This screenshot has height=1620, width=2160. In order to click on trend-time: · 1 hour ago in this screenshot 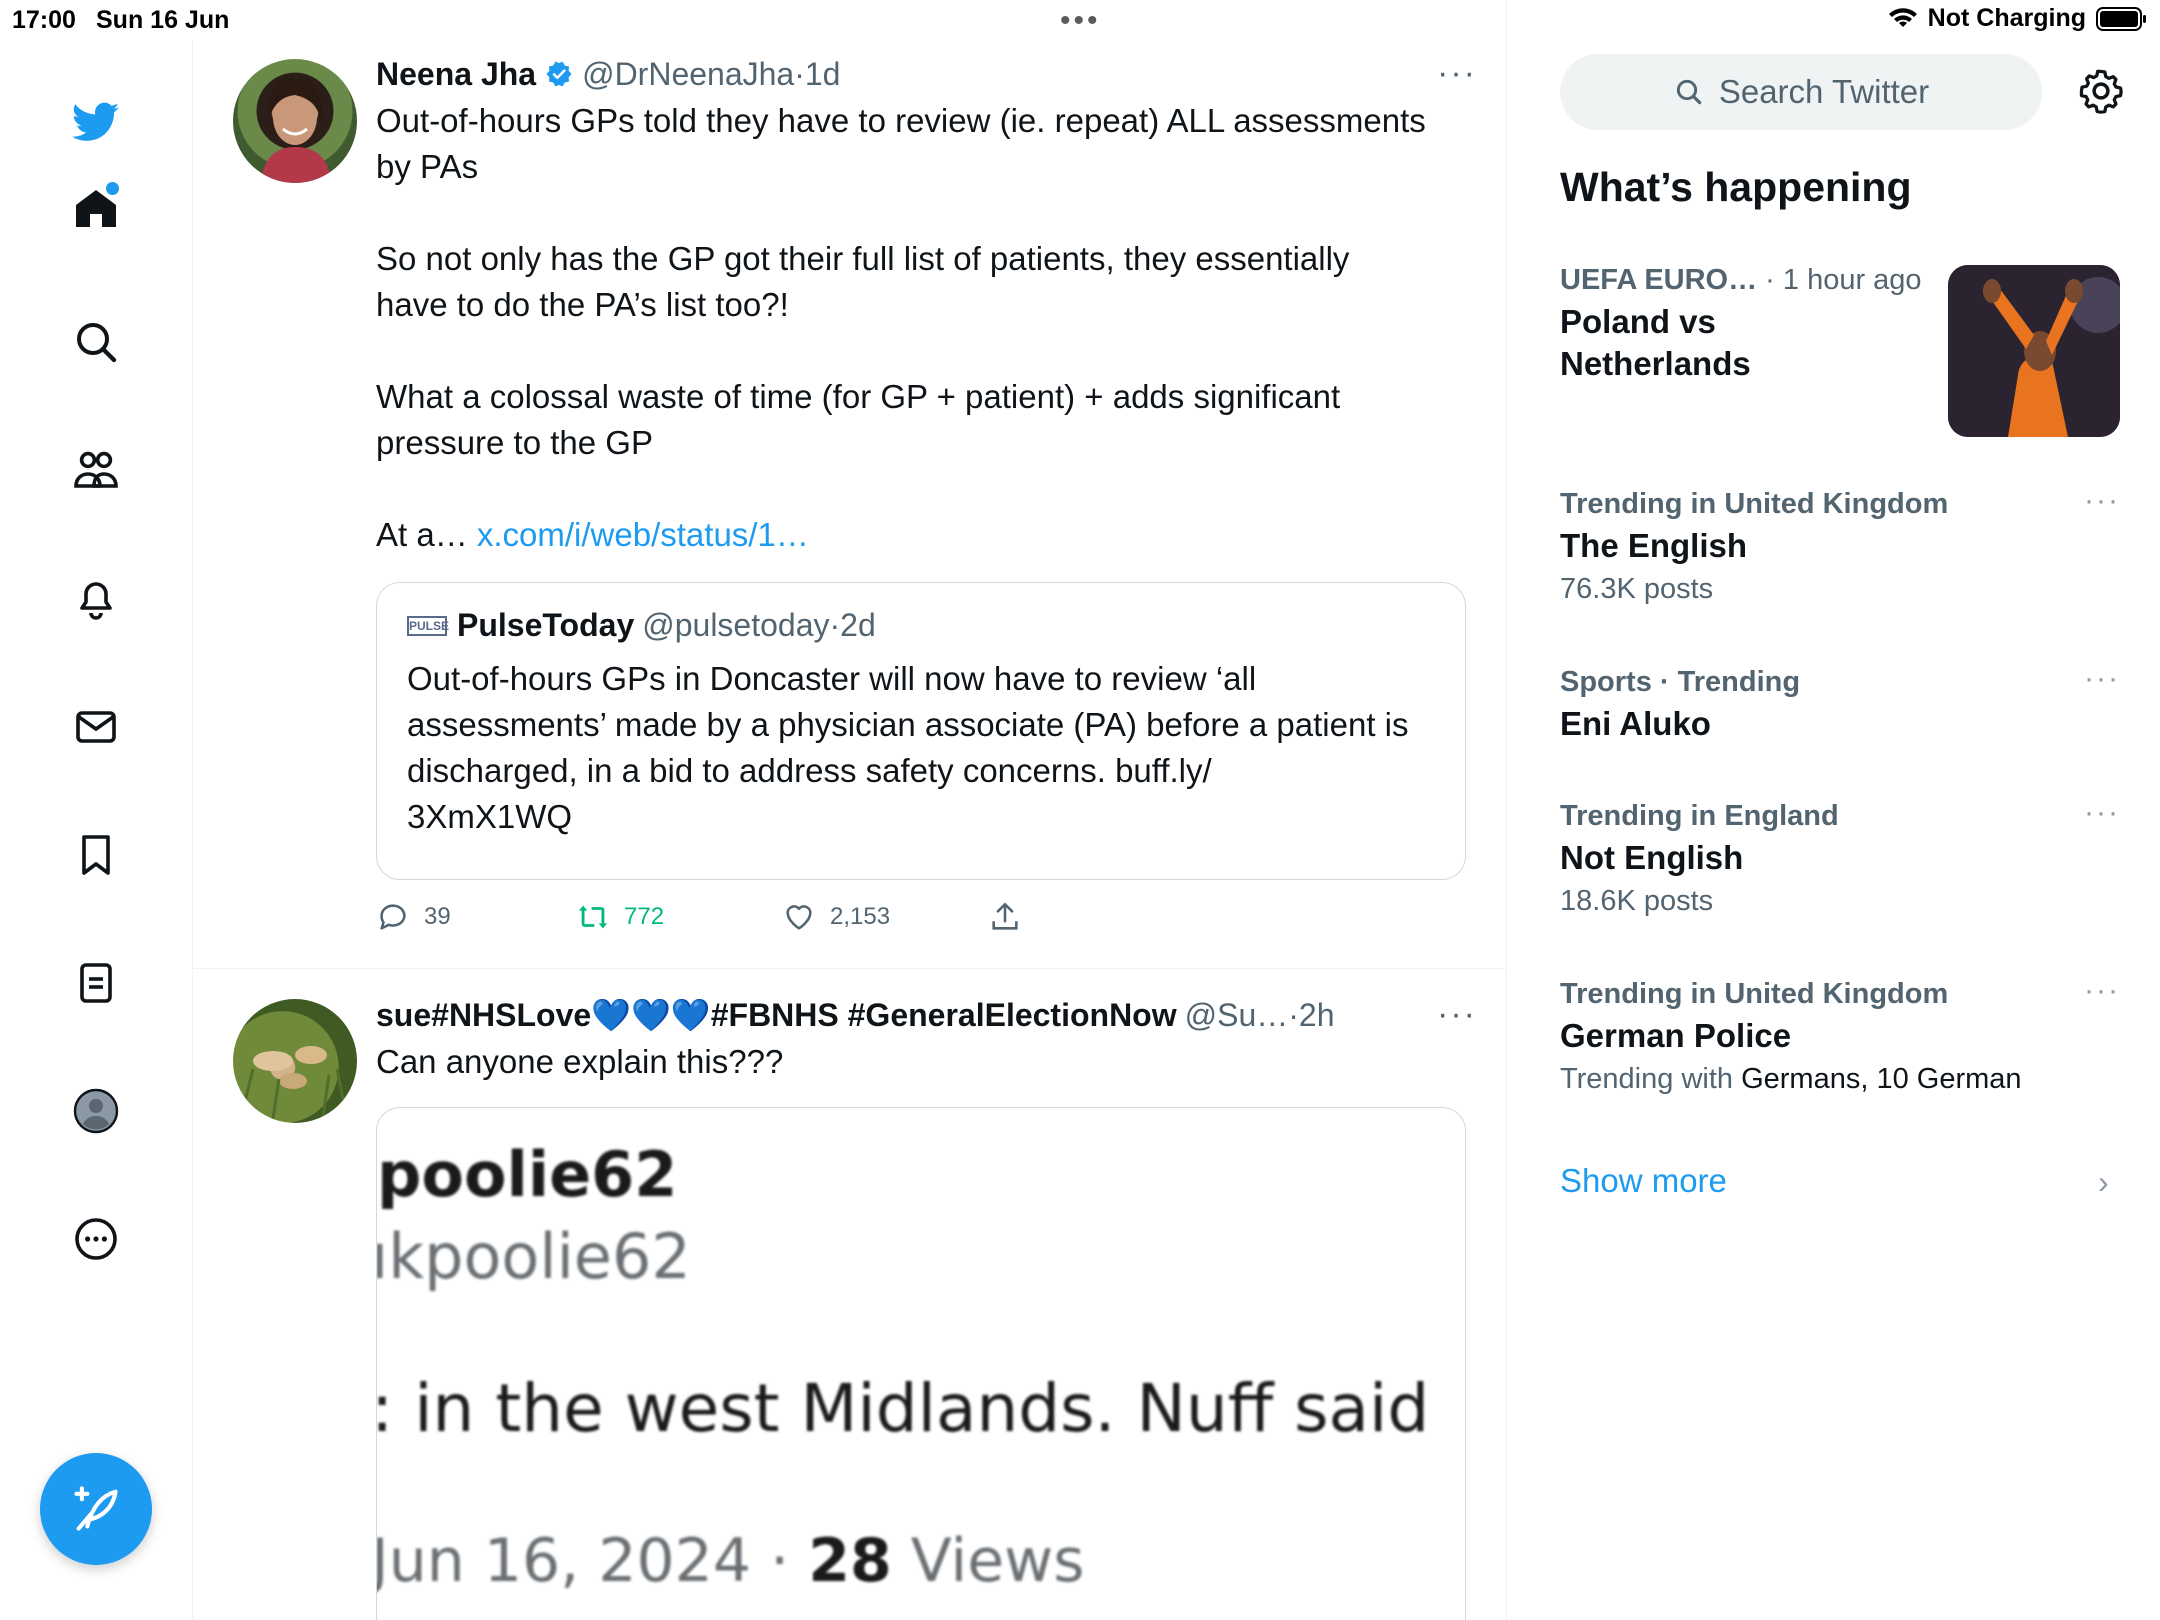, I will do `click(1839, 280)`.